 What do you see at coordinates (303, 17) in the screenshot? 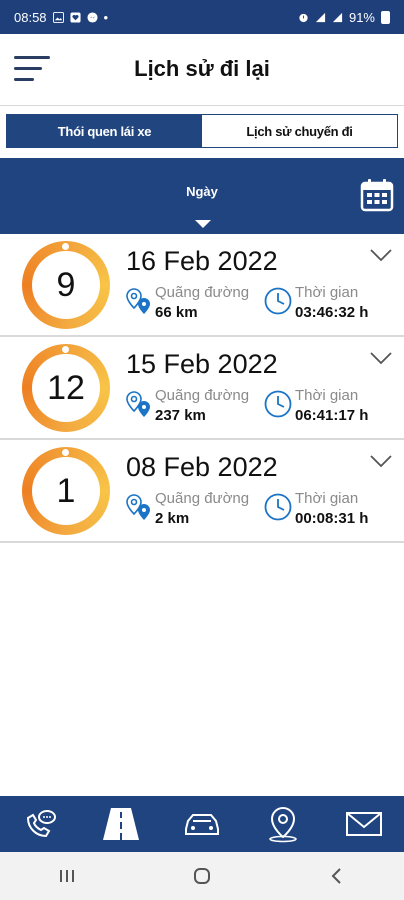
I see `alarm-icon` at bounding box center [303, 17].